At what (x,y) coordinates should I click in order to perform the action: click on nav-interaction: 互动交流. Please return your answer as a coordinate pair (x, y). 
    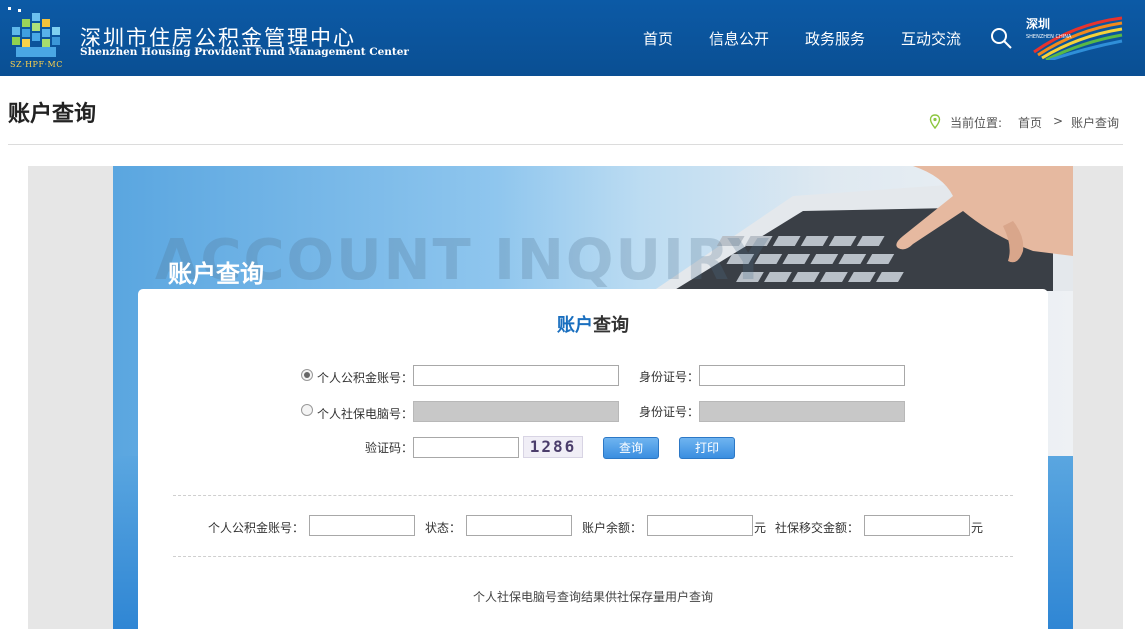
    Looking at the image, I should click on (931, 38).